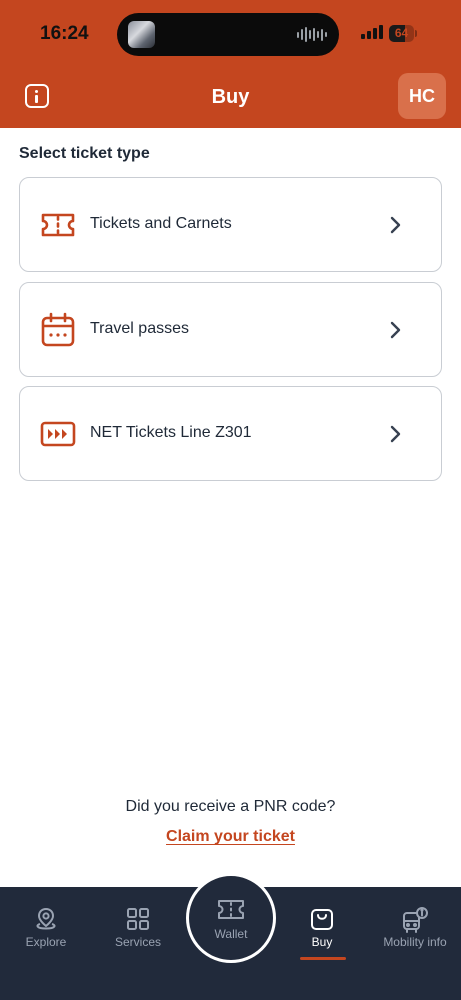 This screenshot has width=461, height=1000. Describe the element at coordinates (323, 958) in the screenshot. I see `active-tab-indicator` at that location.